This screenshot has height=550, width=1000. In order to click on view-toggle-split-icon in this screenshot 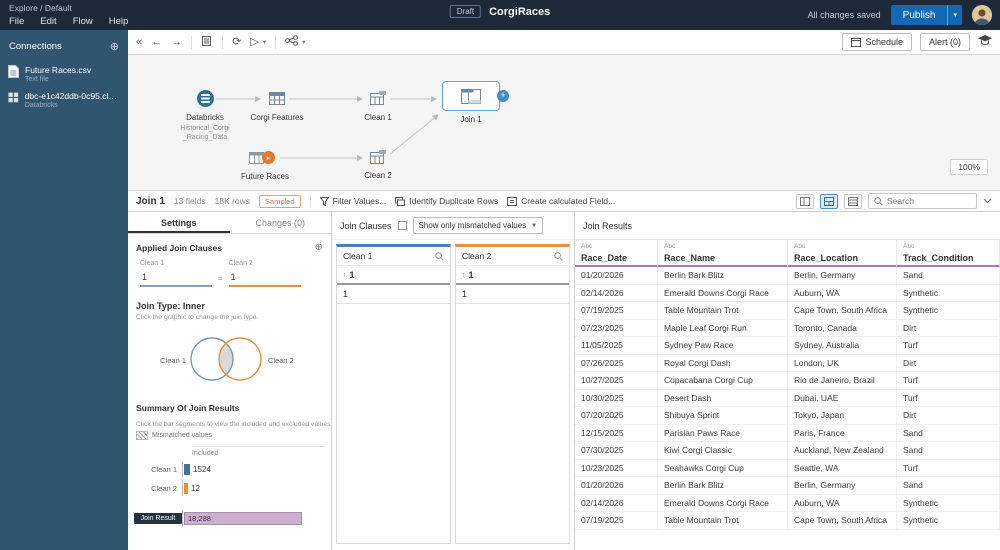, I will do `click(829, 201)`.